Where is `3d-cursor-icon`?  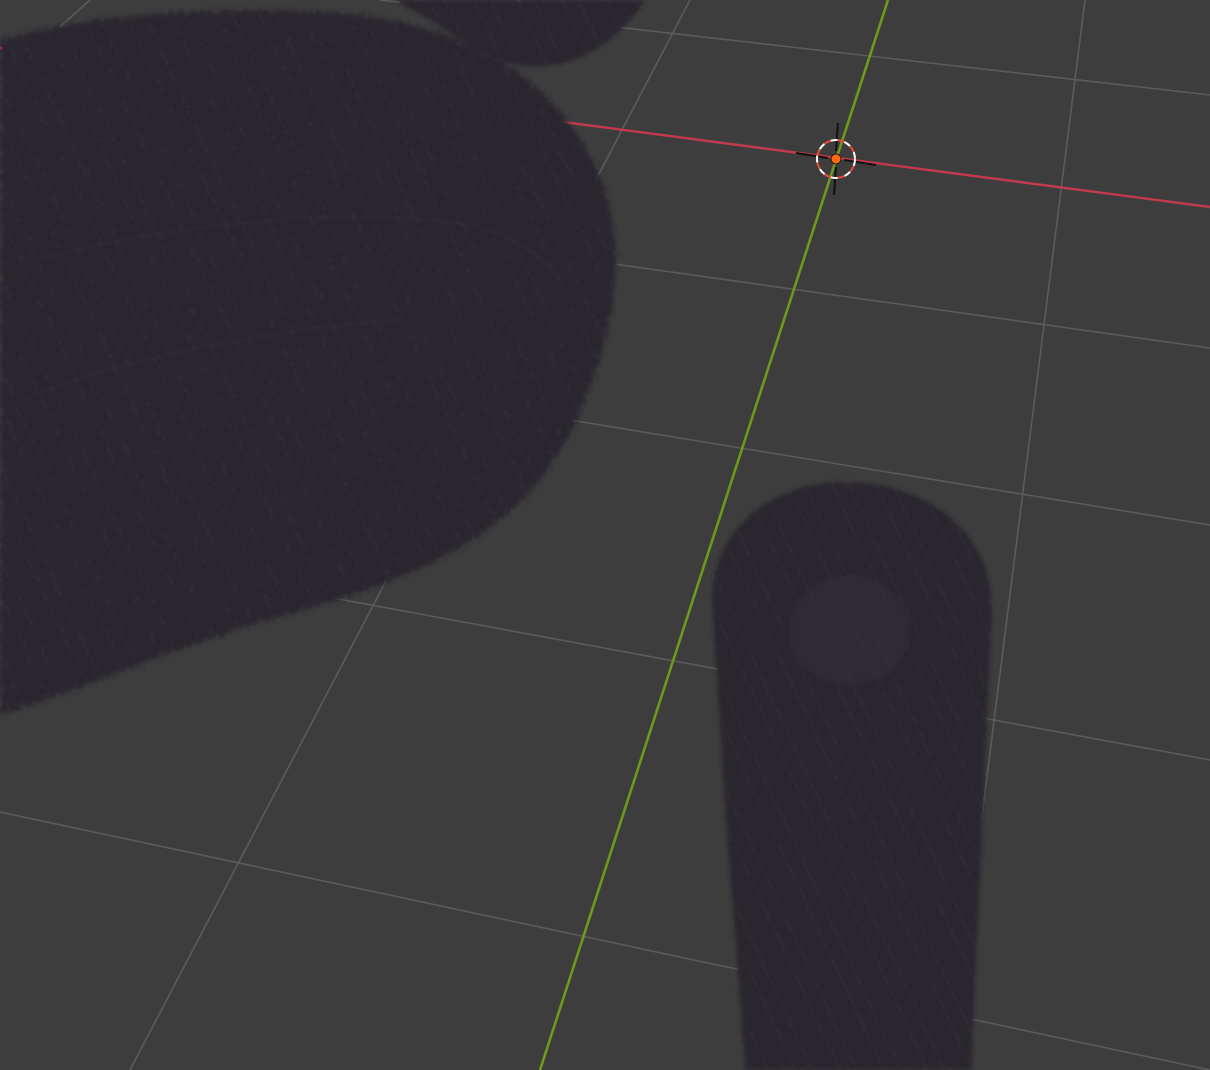
3d-cursor-icon is located at coordinates (836, 159).